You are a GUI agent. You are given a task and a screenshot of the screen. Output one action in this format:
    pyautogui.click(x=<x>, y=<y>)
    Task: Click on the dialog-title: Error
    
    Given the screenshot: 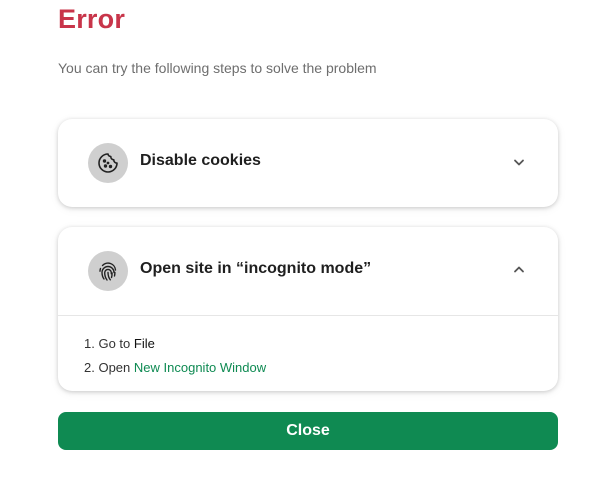 What is the action you would take?
    pyautogui.click(x=92, y=19)
    